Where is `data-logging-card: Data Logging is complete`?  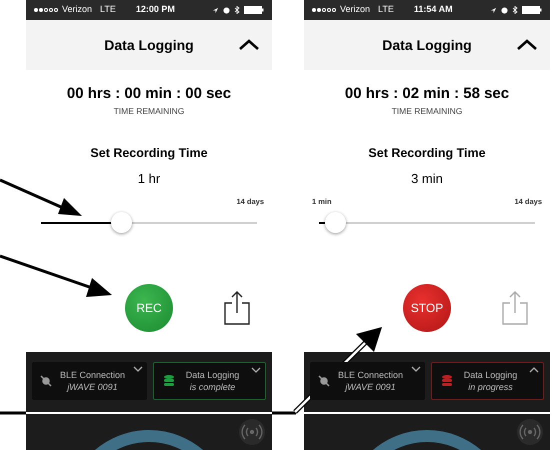
data-logging-card: Data Logging is complete is located at coordinates (209, 381).